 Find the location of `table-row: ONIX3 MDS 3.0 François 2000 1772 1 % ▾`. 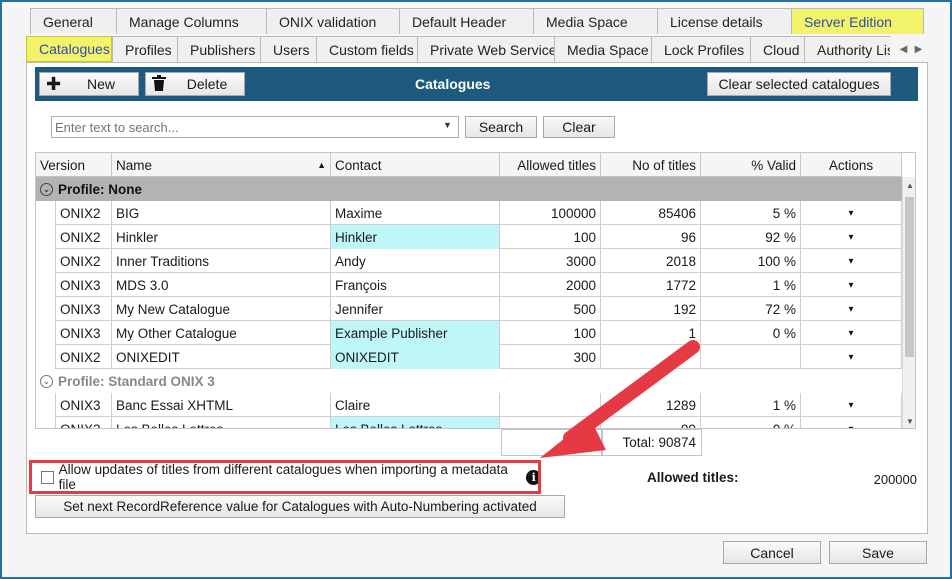

table-row: ONIX3 MDS 3.0 François 2000 1772 1 % ▾ is located at coordinates (469, 285).